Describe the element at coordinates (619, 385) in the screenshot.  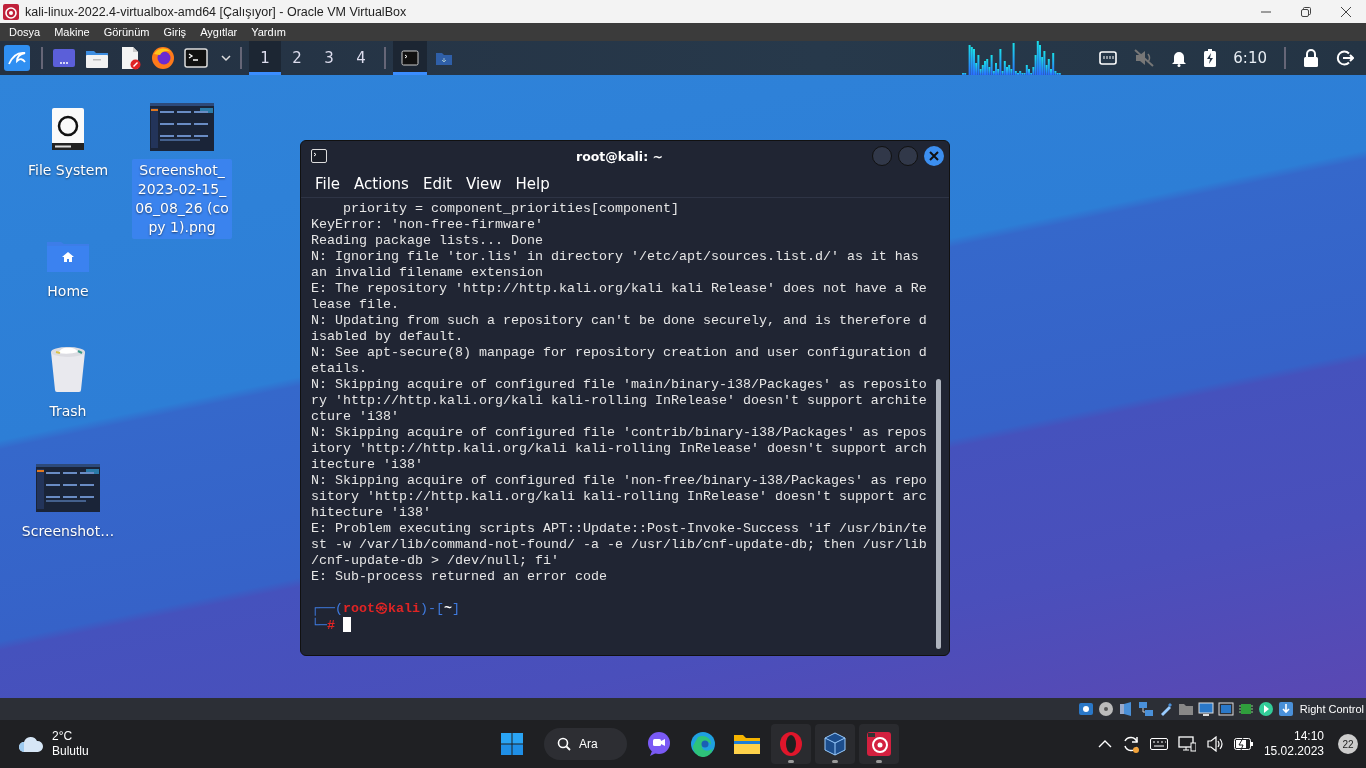
I see `terminal-output-line: N: Skipping acquire of configured file 'main/binary-i38/Packages' as reposito` at that location.